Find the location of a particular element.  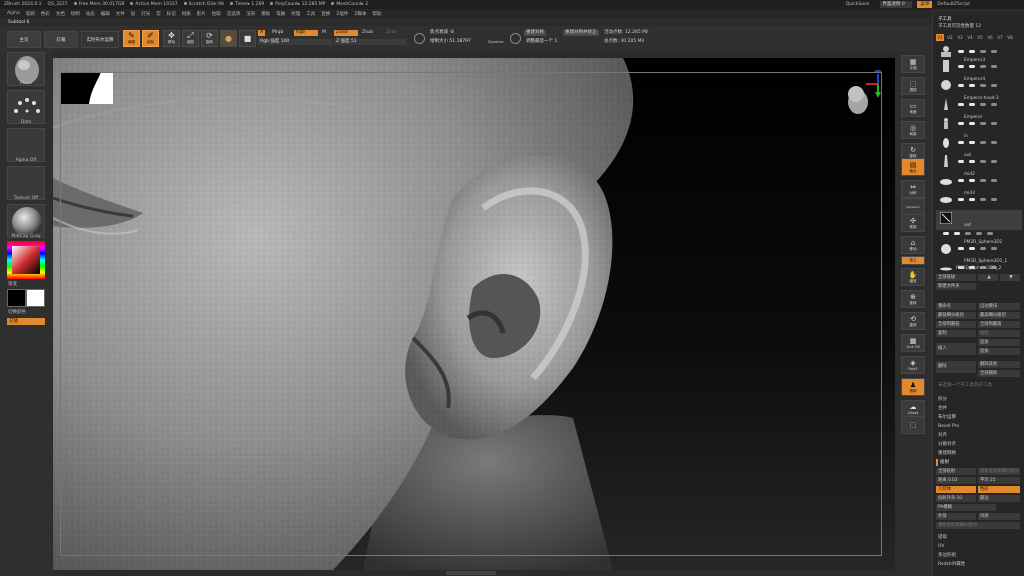

texture-slot is located at coordinates (26, 183).